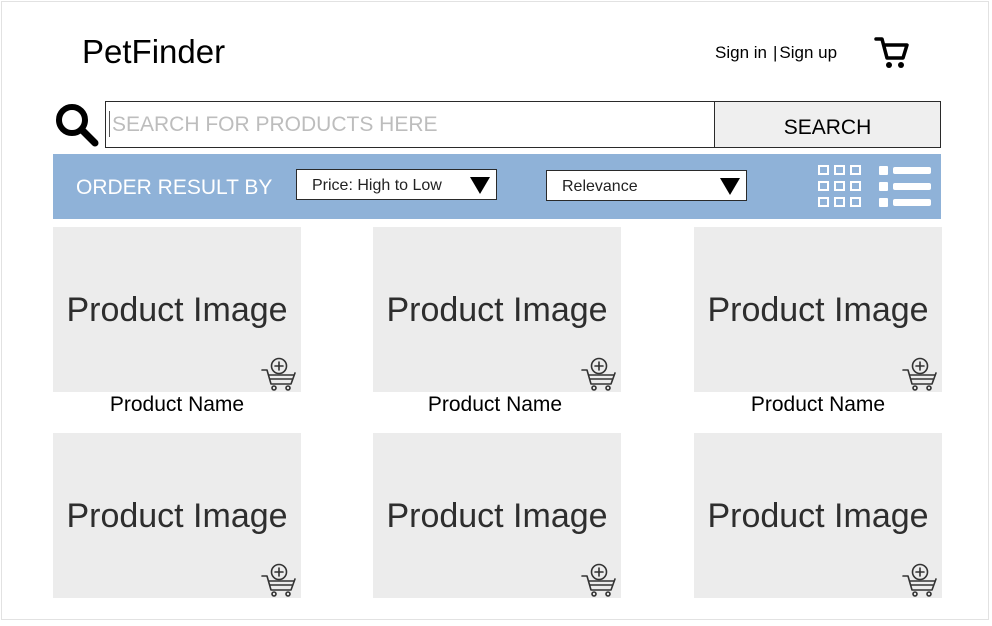 The image size is (992, 626). Describe the element at coordinates (410, 124) in the screenshot. I see `search-input` at that location.